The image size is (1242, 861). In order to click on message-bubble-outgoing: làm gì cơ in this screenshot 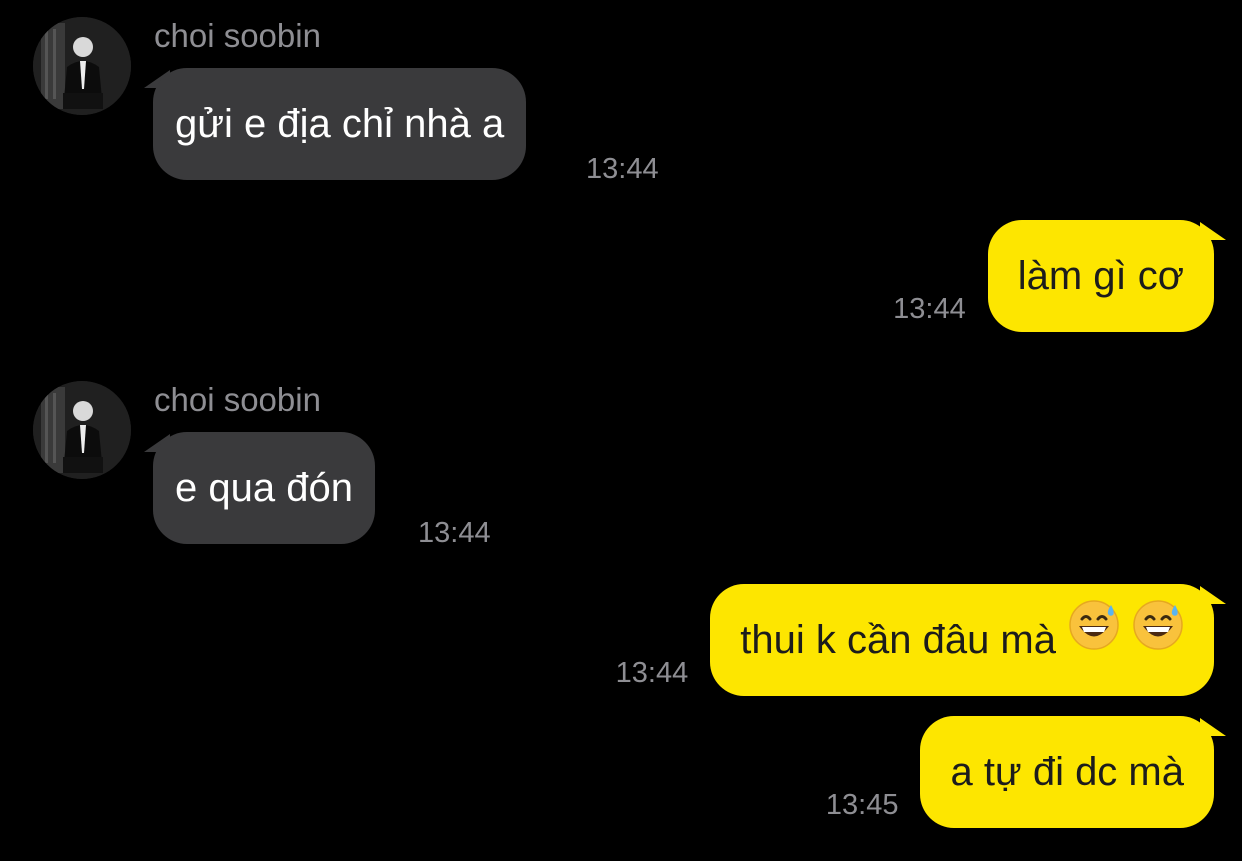, I will do `click(1100, 276)`.